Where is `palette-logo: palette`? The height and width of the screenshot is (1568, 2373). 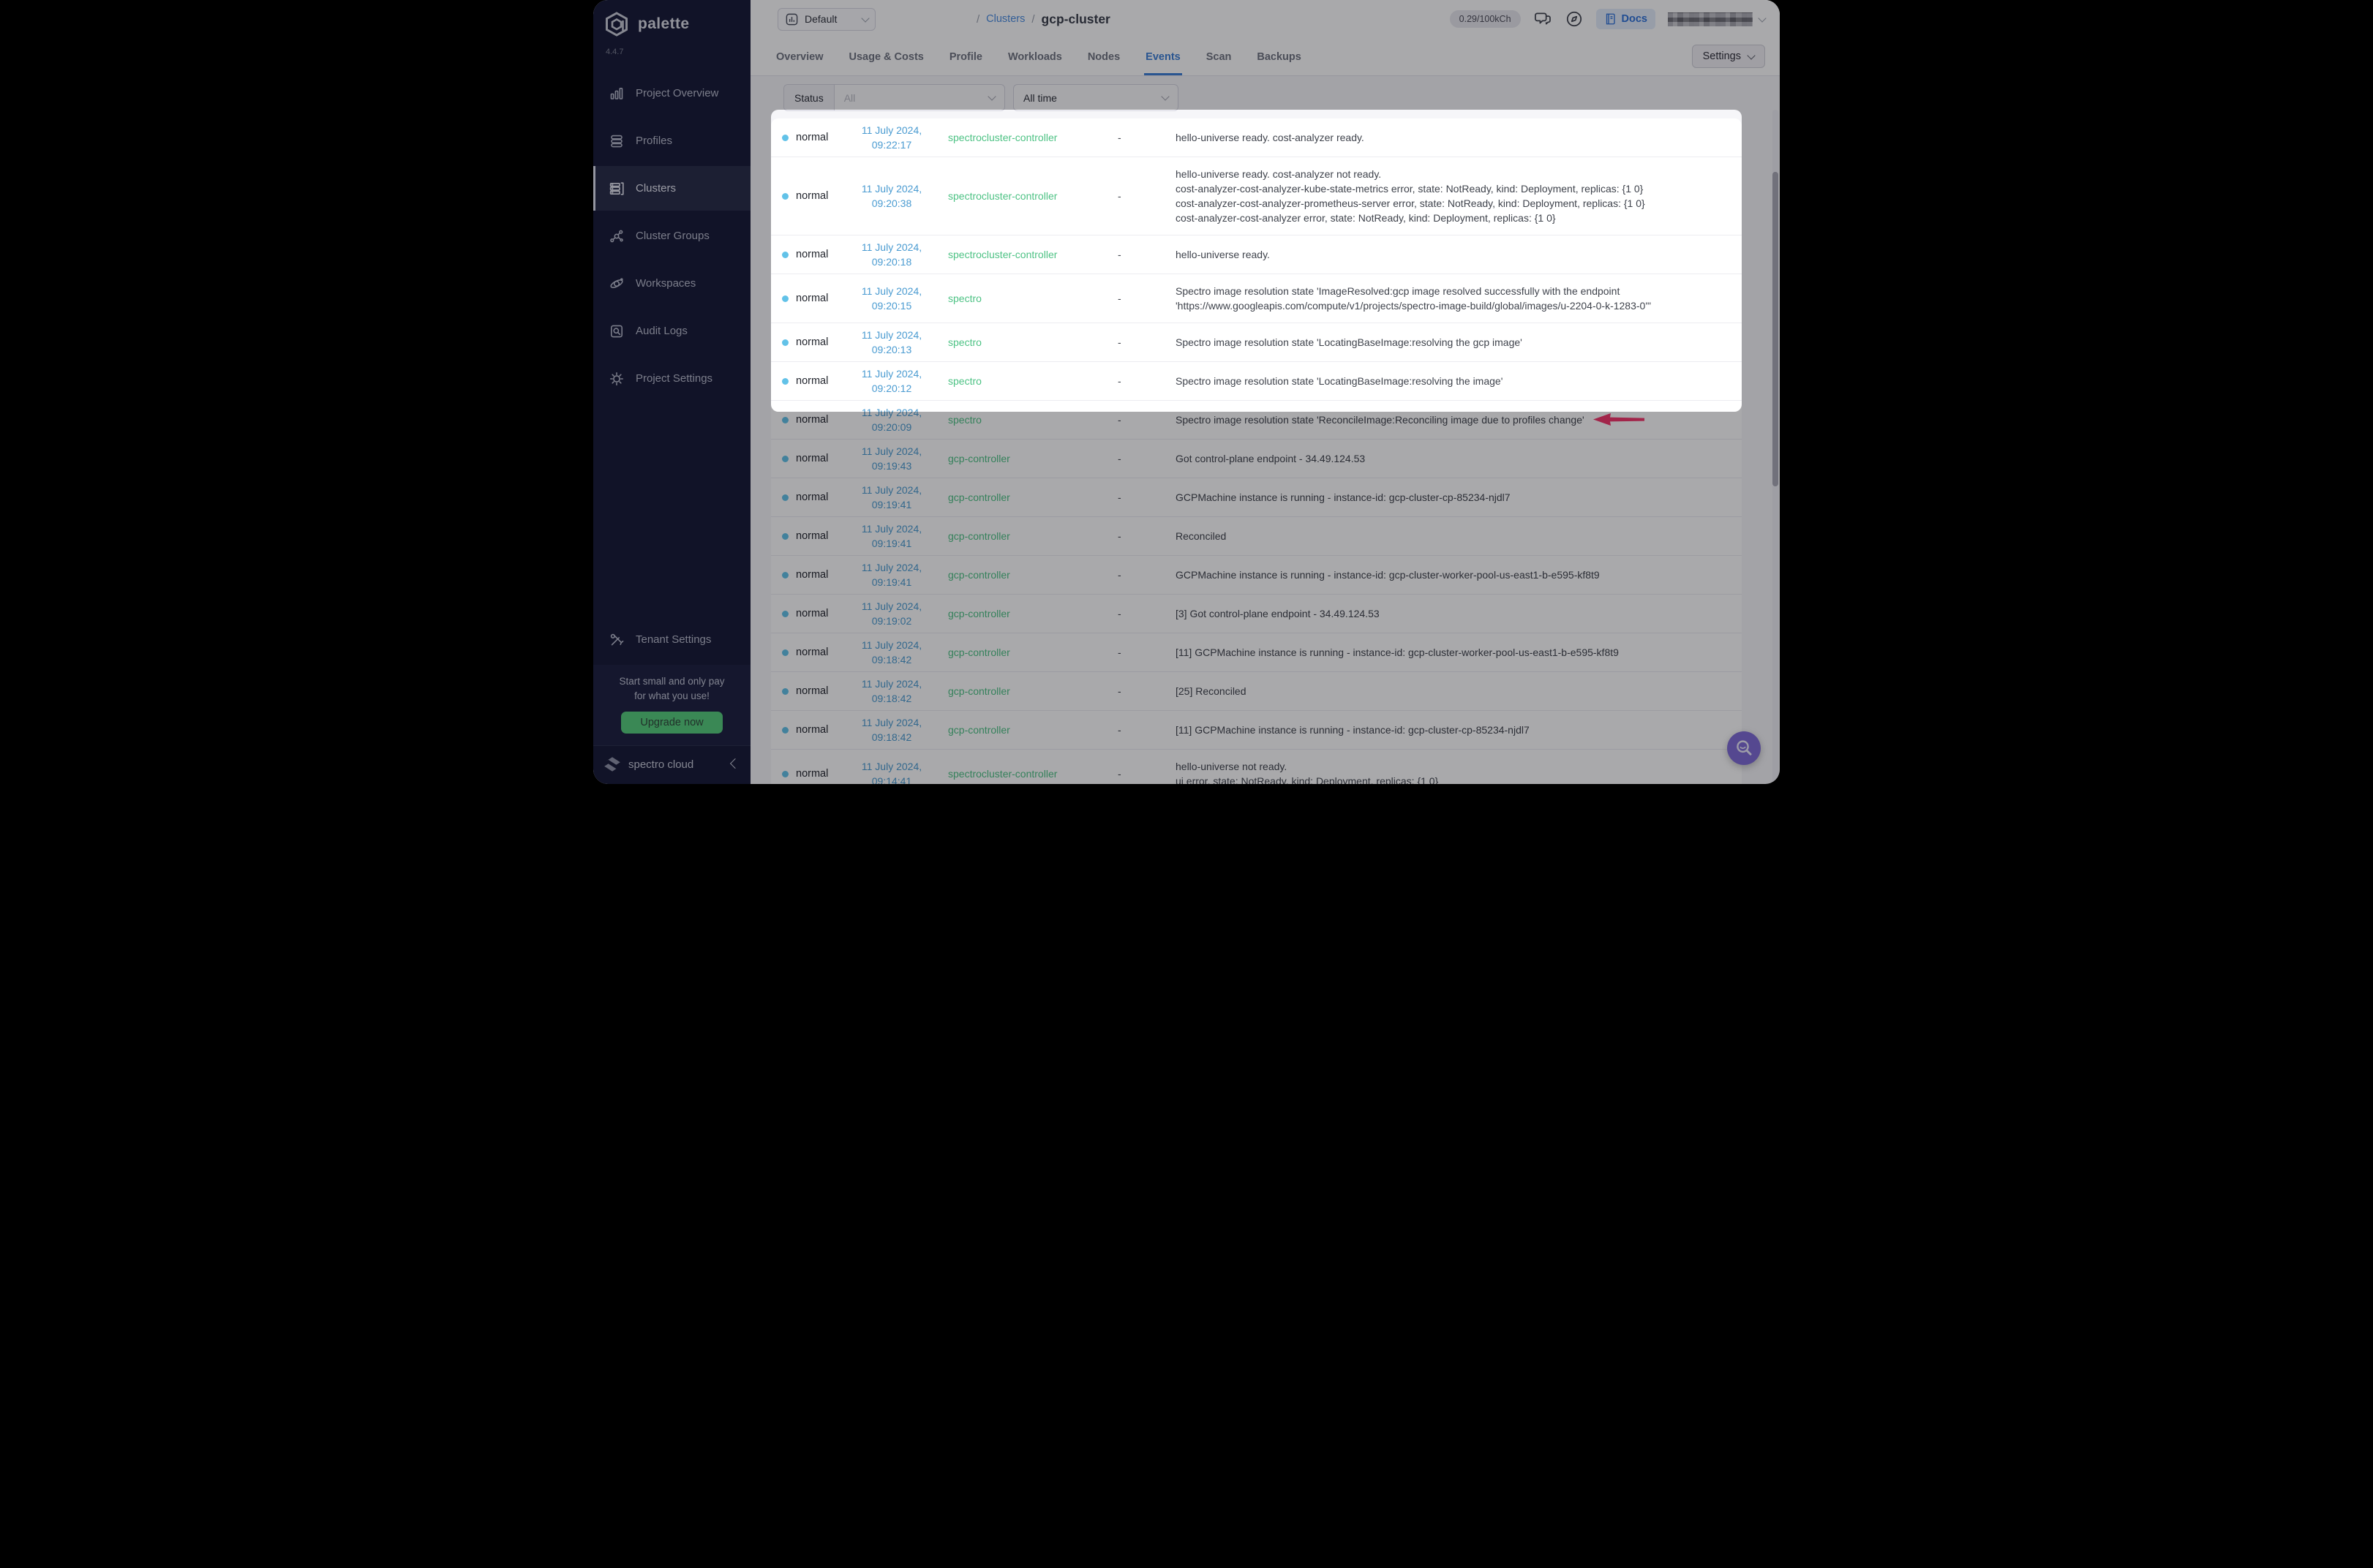 palette-logo: palette is located at coordinates (672, 19).